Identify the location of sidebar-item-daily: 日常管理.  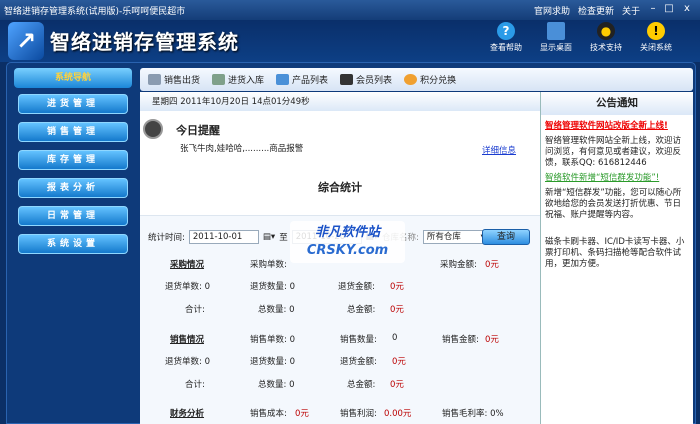
(73, 216).